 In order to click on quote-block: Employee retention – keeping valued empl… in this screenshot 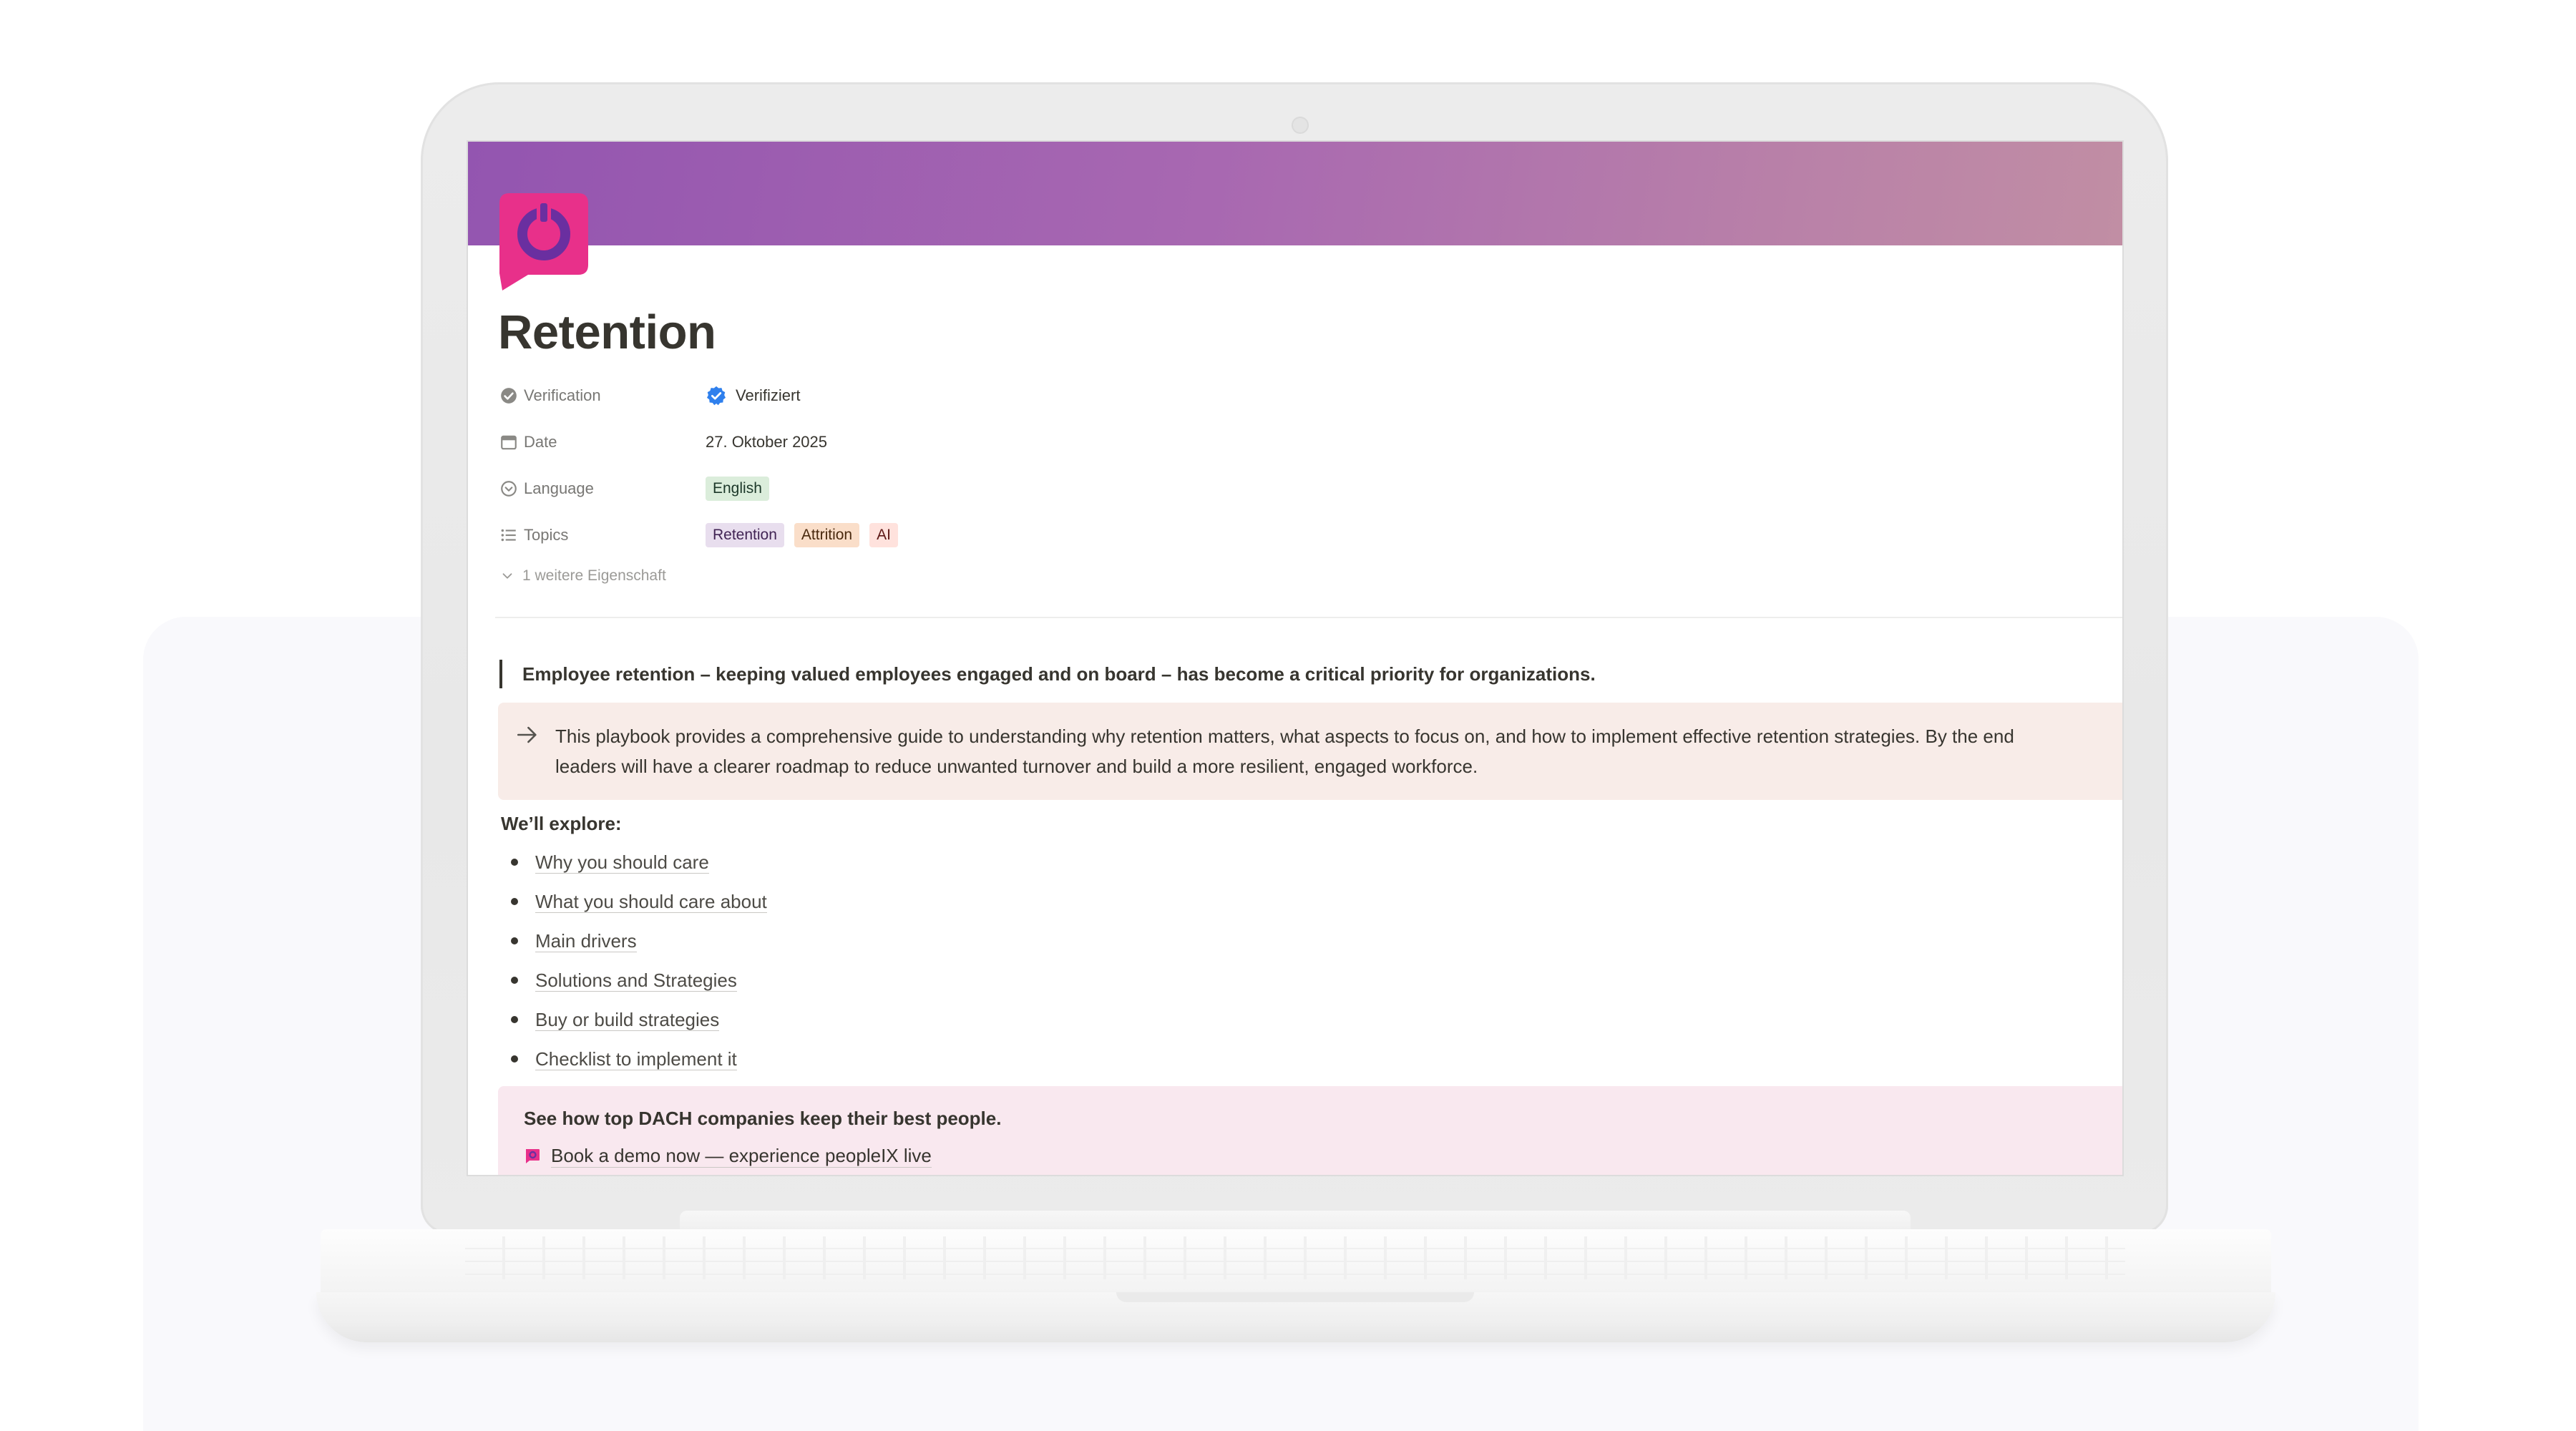, I will do `click(1047, 674)`.